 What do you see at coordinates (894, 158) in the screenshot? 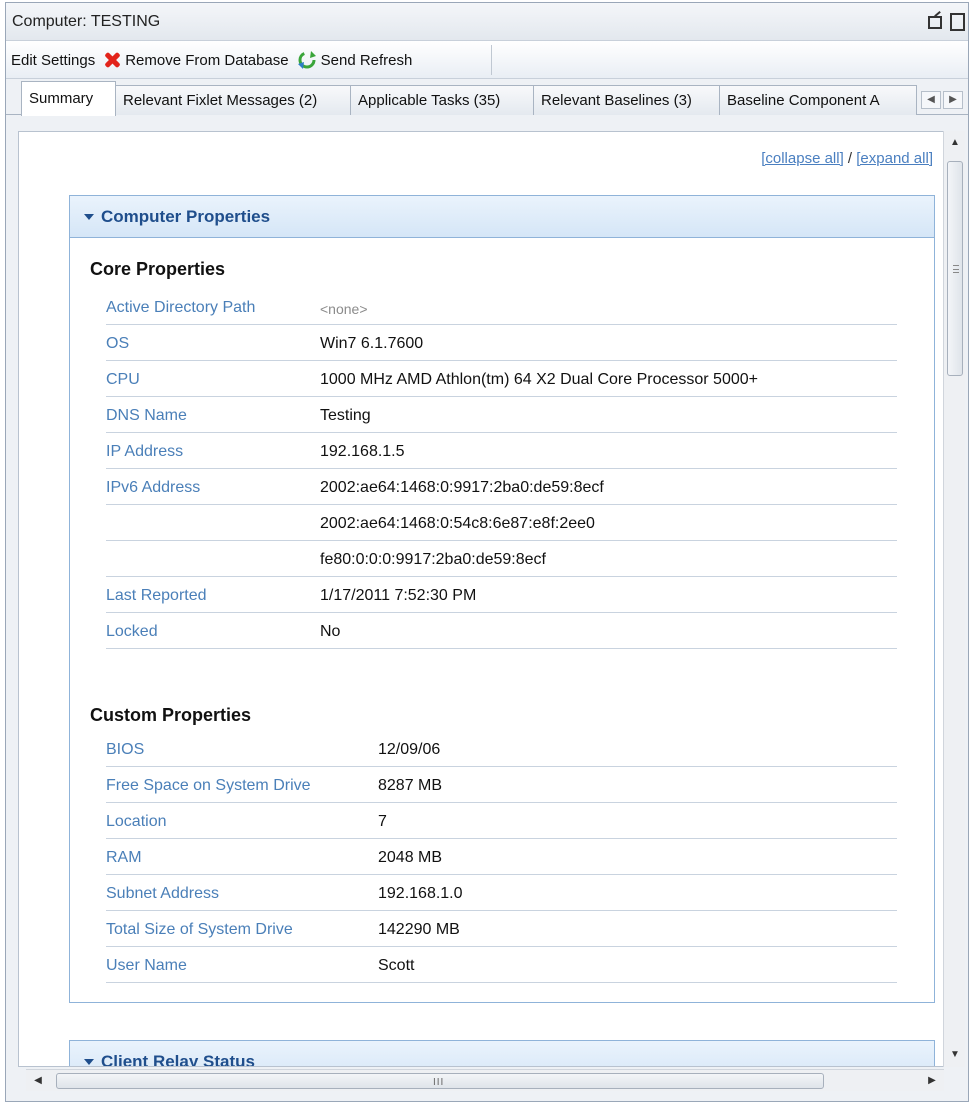
I see `expand-all-link: [expand all]` at bounding box center [894, 158].